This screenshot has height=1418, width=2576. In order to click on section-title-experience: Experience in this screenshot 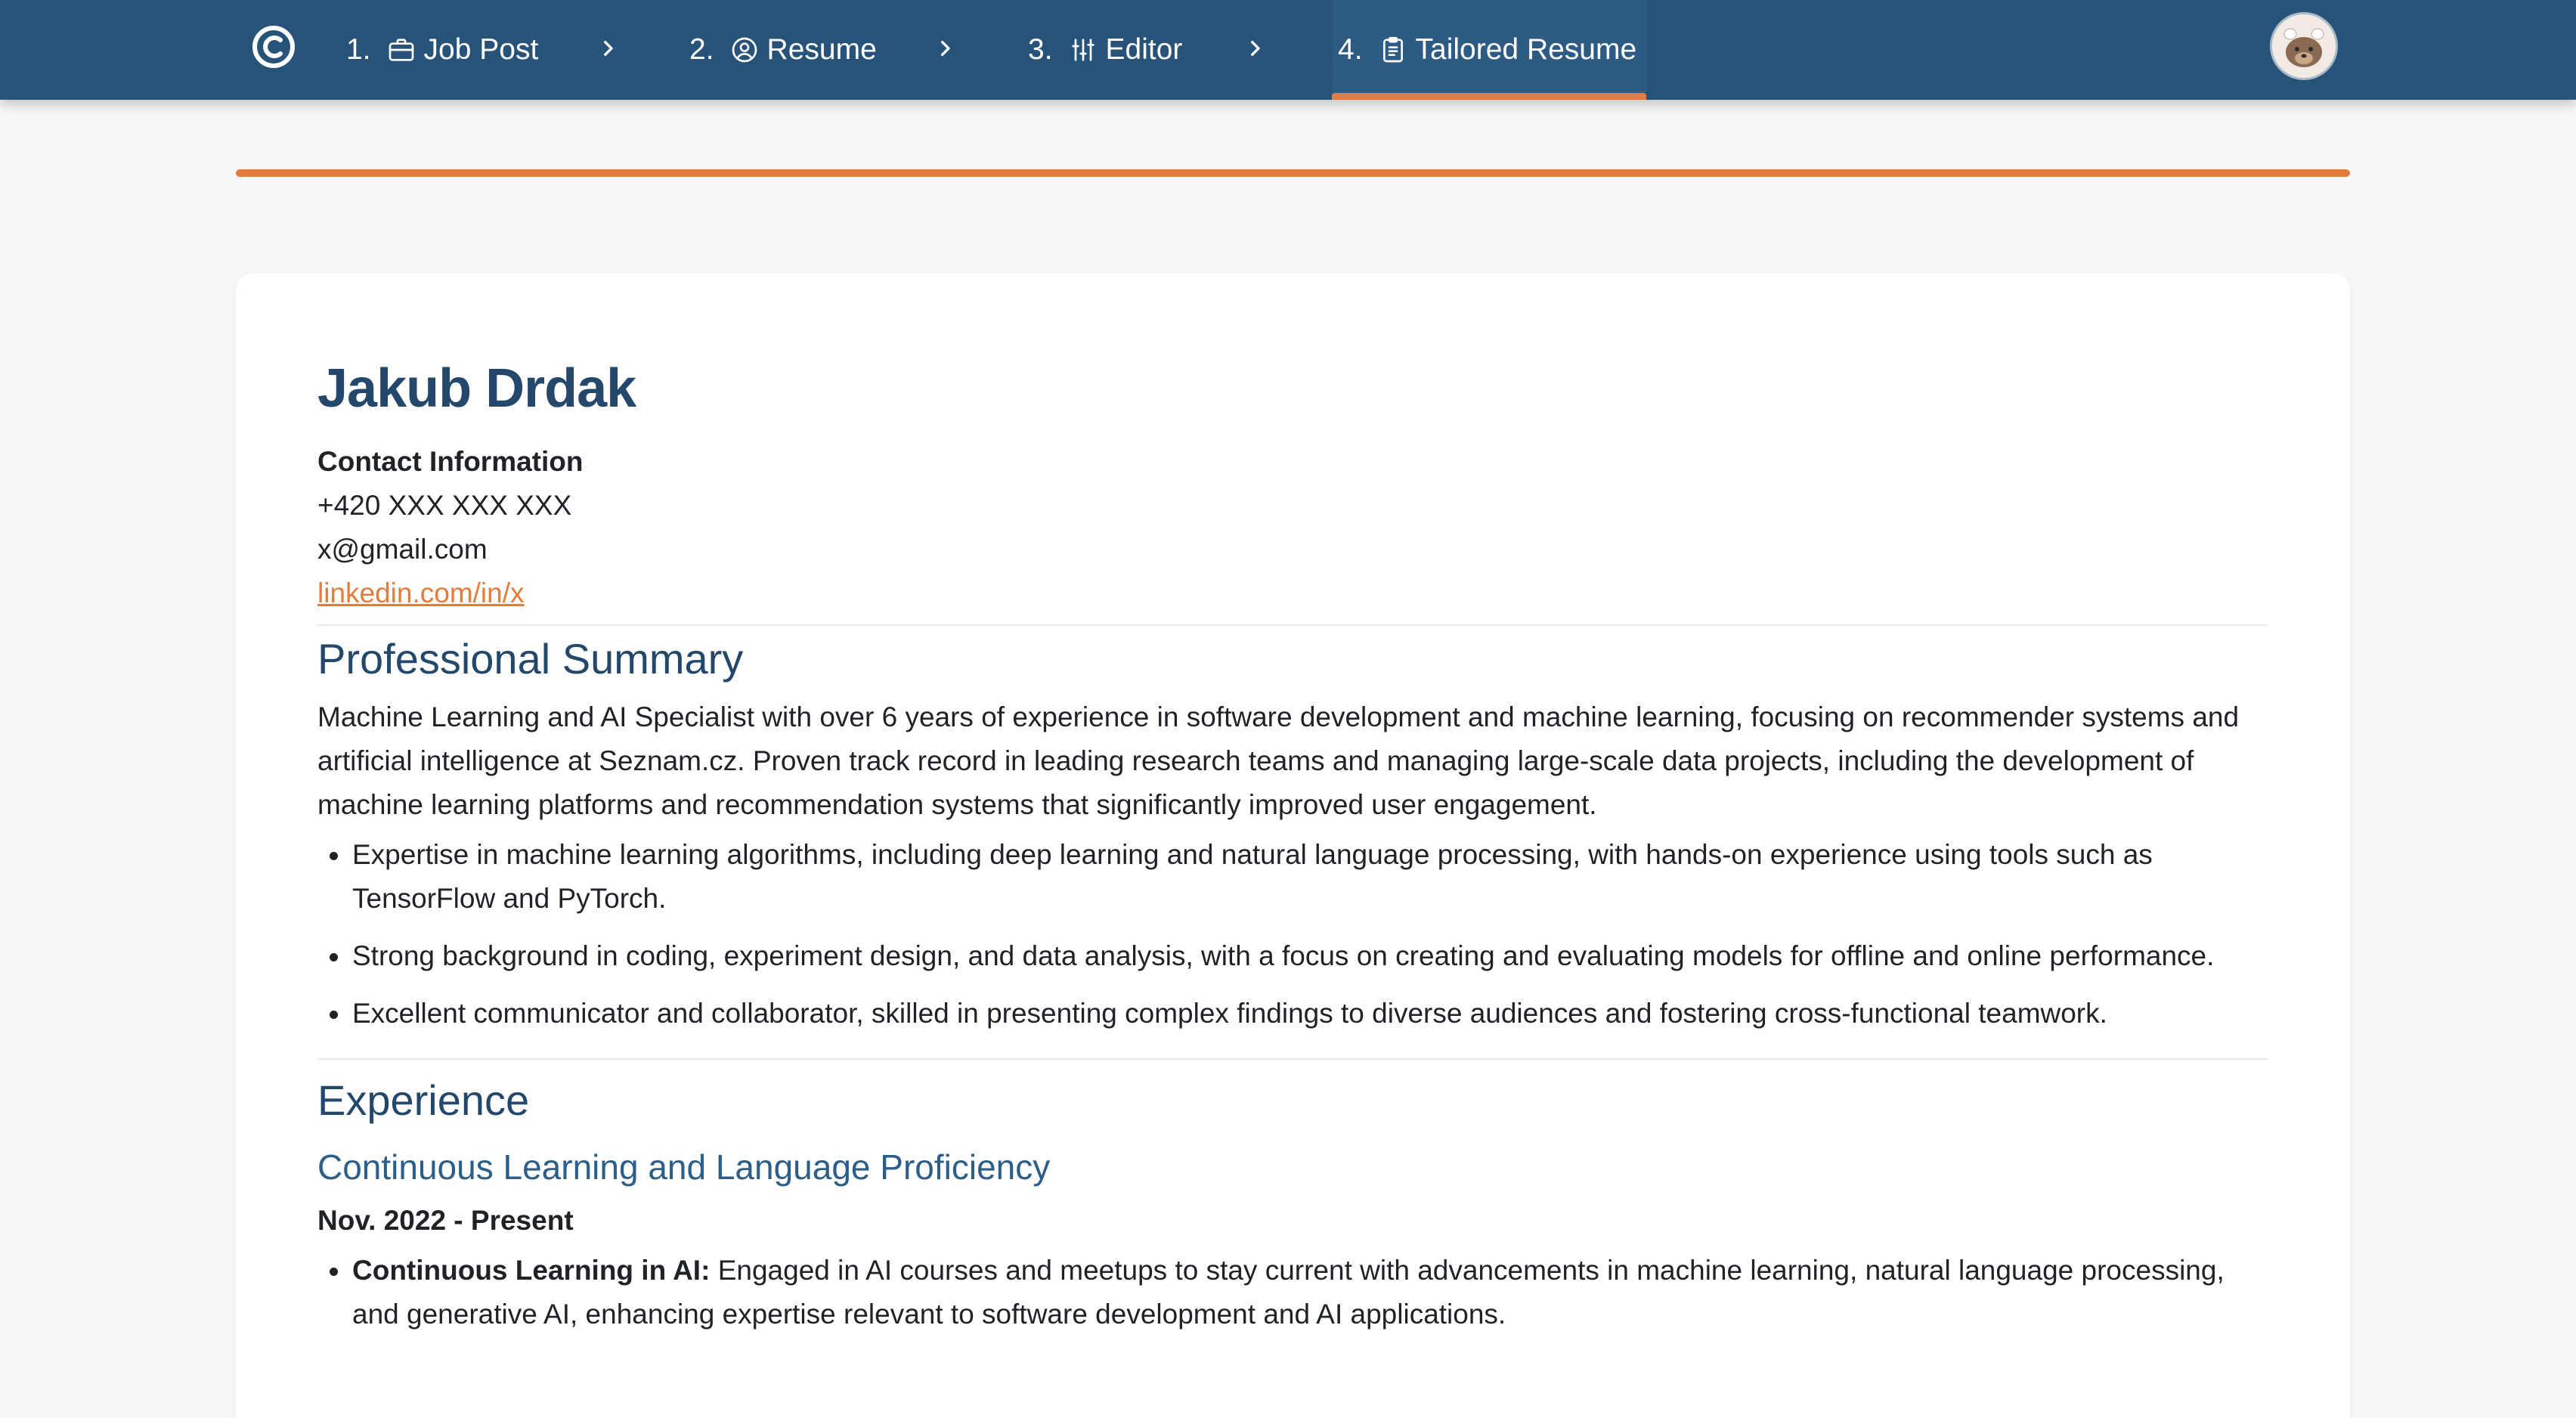, I will do `click(423, 1100)`.